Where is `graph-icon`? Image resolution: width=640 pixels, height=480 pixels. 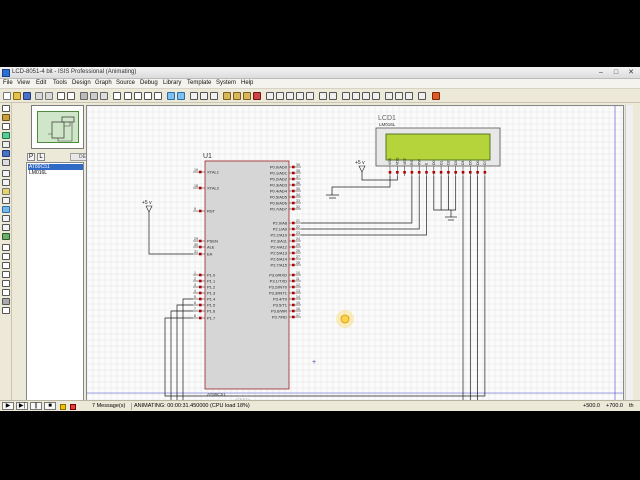 graph-icon is located at coordinates (6, 191).